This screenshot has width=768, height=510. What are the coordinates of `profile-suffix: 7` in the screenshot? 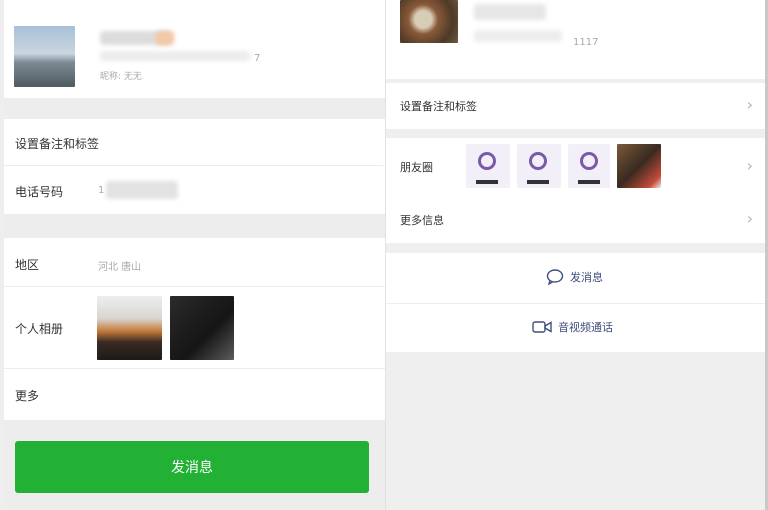 It's located at (257, 58).